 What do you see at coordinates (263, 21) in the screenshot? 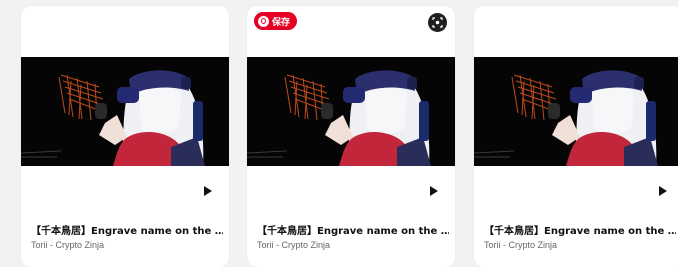
I see `pinterest-logo-icon` at bounding box center [263, 21].